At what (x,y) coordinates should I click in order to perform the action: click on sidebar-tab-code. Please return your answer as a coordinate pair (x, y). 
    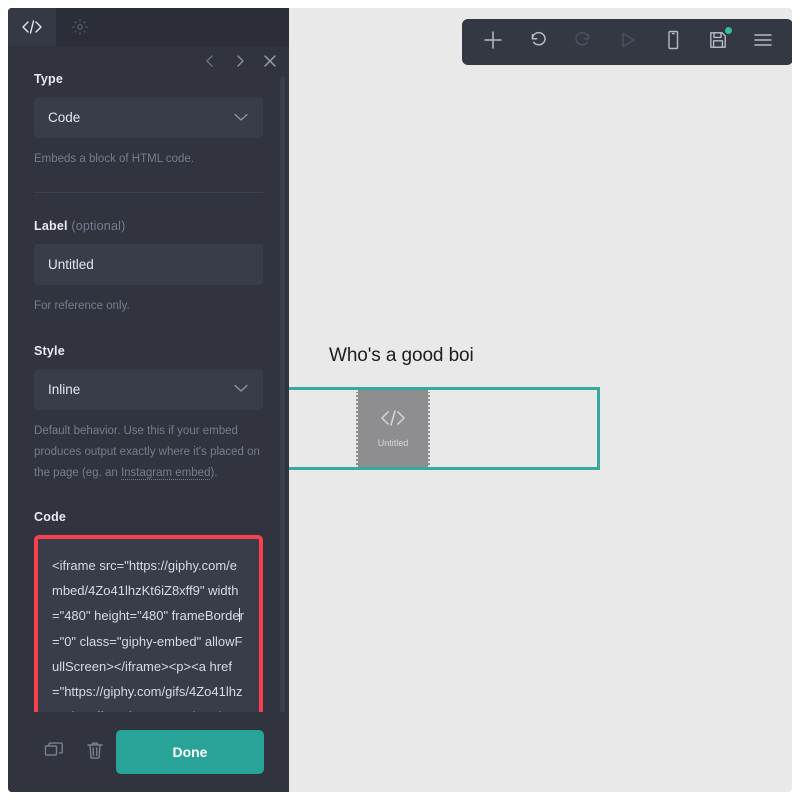
    Looking at the image, I should click on (32, 27).